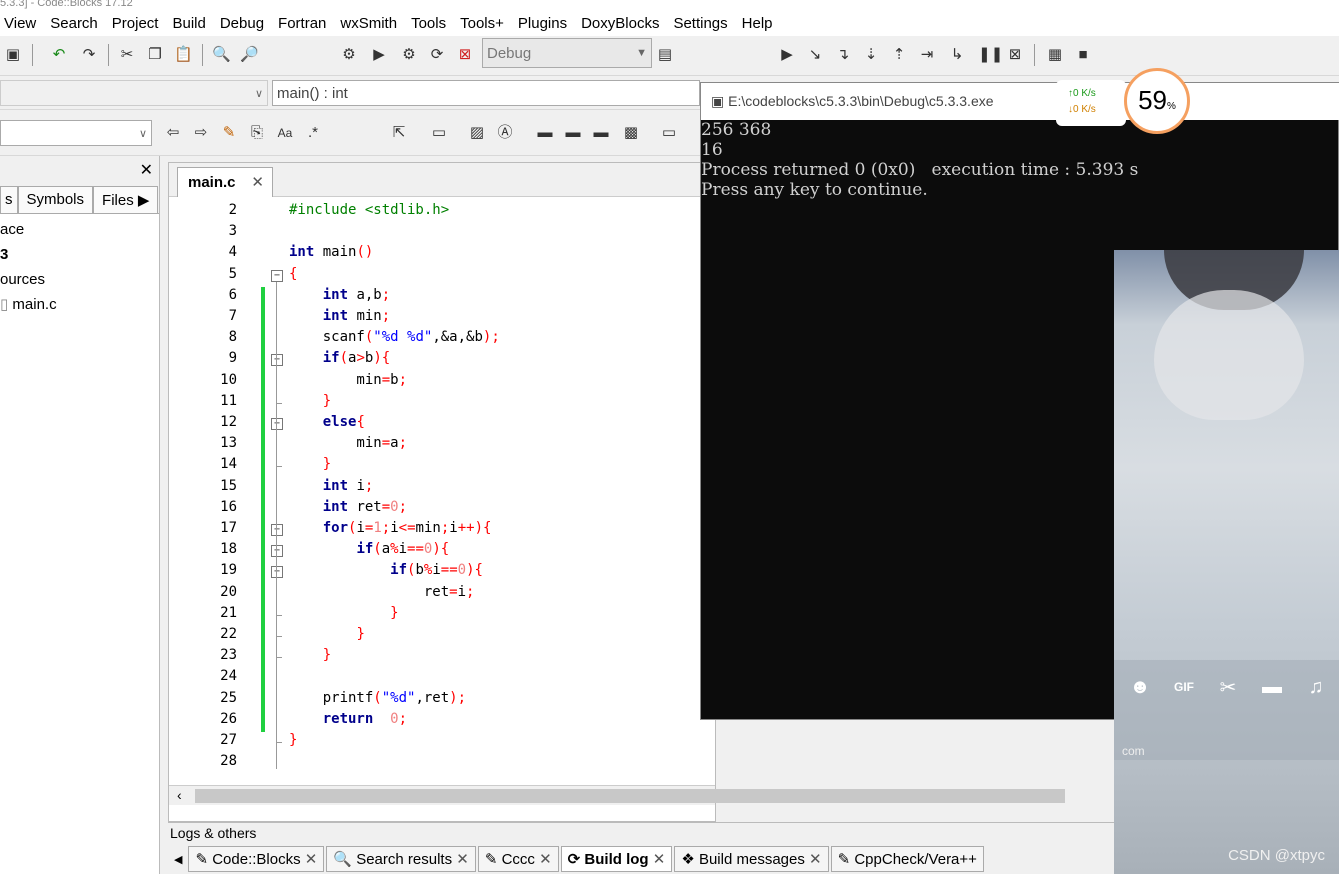 The image size is (1339, 874). Describe the element at coordinates (178, 859) in the screenshot. I see `scroll-tabs-left-icon: ◀` at that location.